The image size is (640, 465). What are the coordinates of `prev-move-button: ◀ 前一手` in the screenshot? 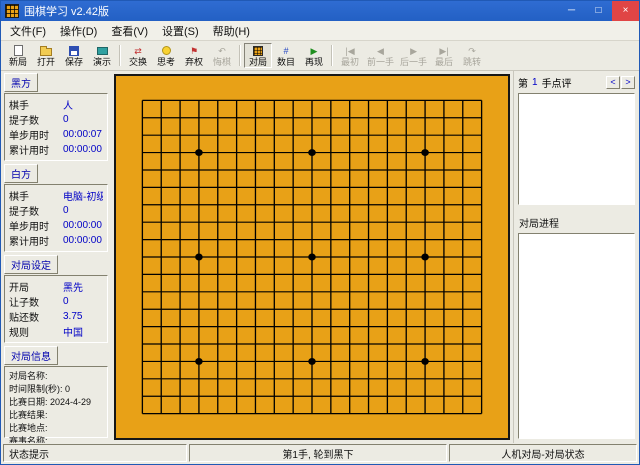 It's located at (380, 55).